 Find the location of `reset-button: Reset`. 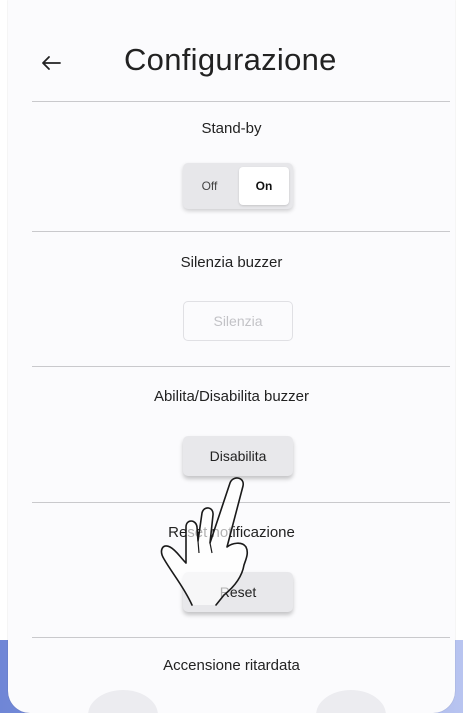

reset-button: Reset is located at coordinates (238, 592).